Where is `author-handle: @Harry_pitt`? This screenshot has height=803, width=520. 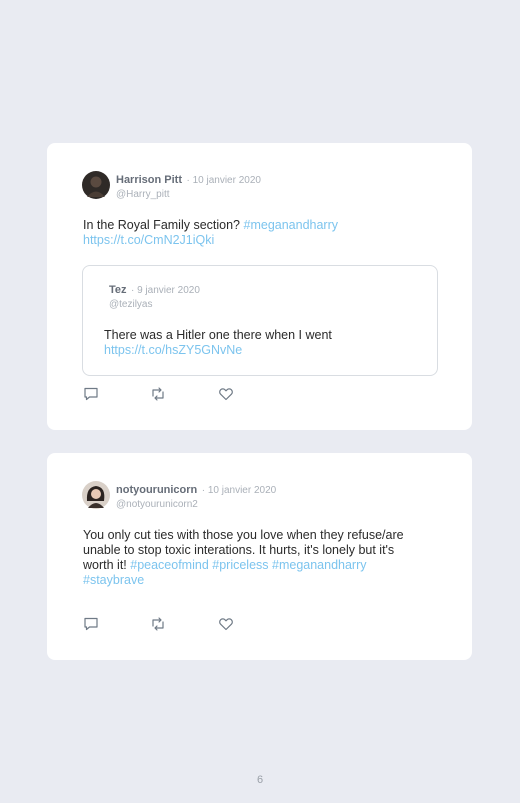 author-handle: @Harry_pitt is located at coordinates (188, 194).